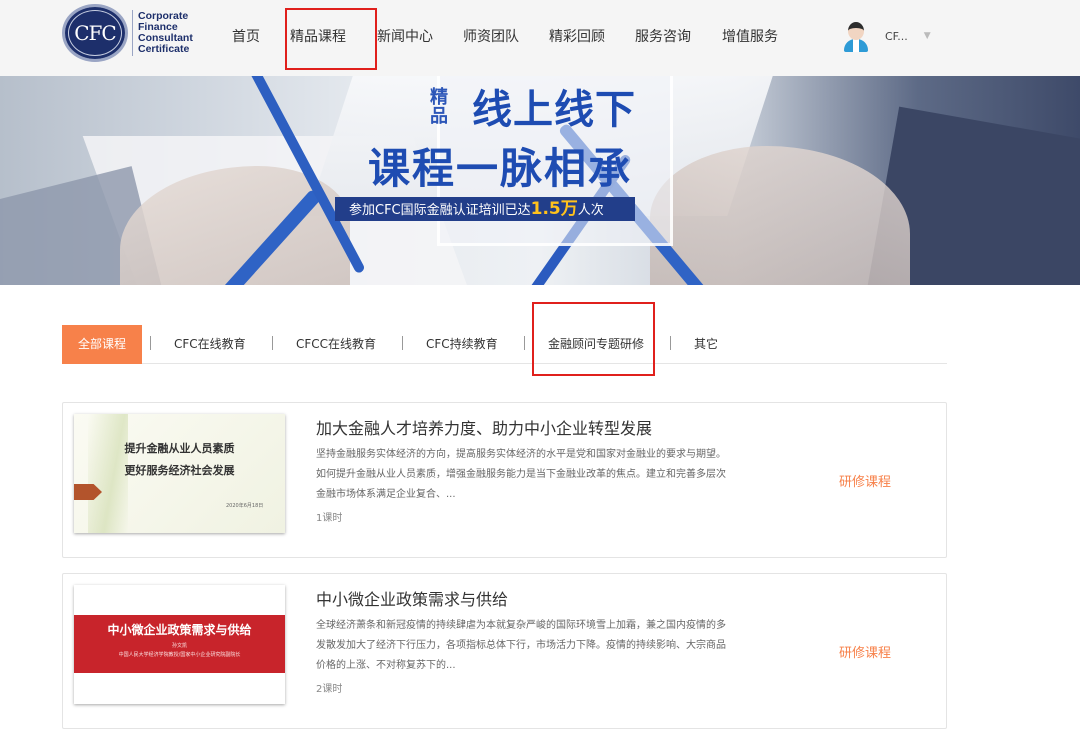 The image size is (1080, 732). What do you see at coordinates (500, 168) in the screenshot?
I see `banner-headline-2: 课程一脉相承` at bounding box center [500, 168].